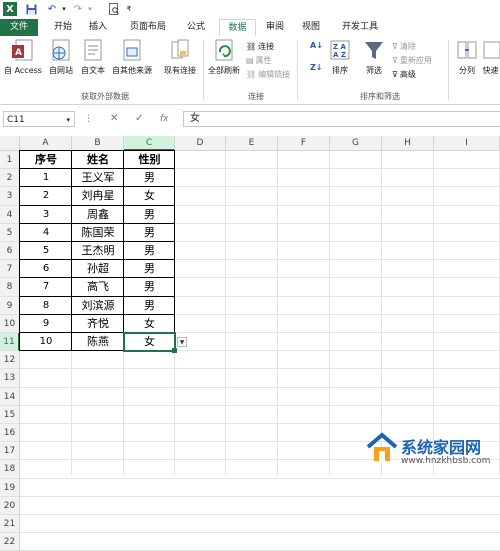 Image resolution: width=500 pixels, height=551 pixels. Describe the element at coordinates (10, 143) in the screenshot. I see `select-all-corner` at that location.